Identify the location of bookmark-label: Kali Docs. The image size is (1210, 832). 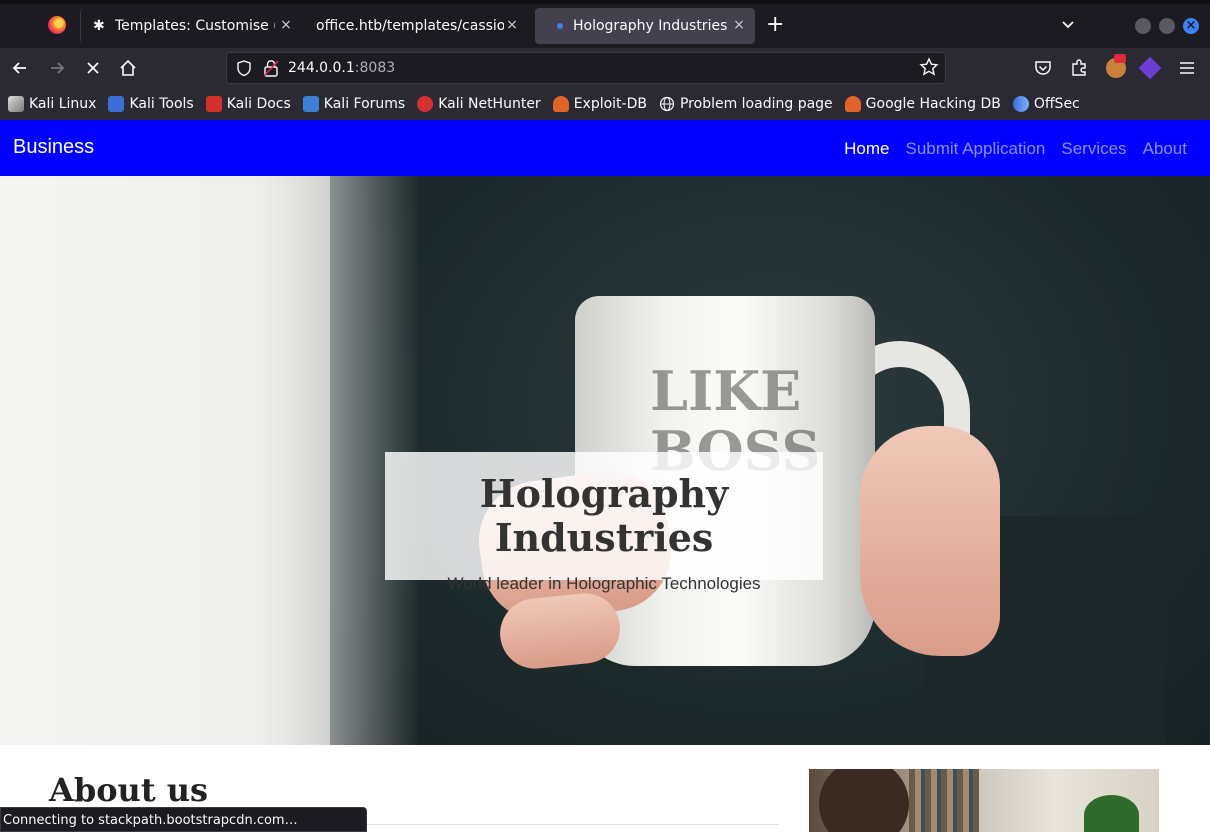
(258, 104).